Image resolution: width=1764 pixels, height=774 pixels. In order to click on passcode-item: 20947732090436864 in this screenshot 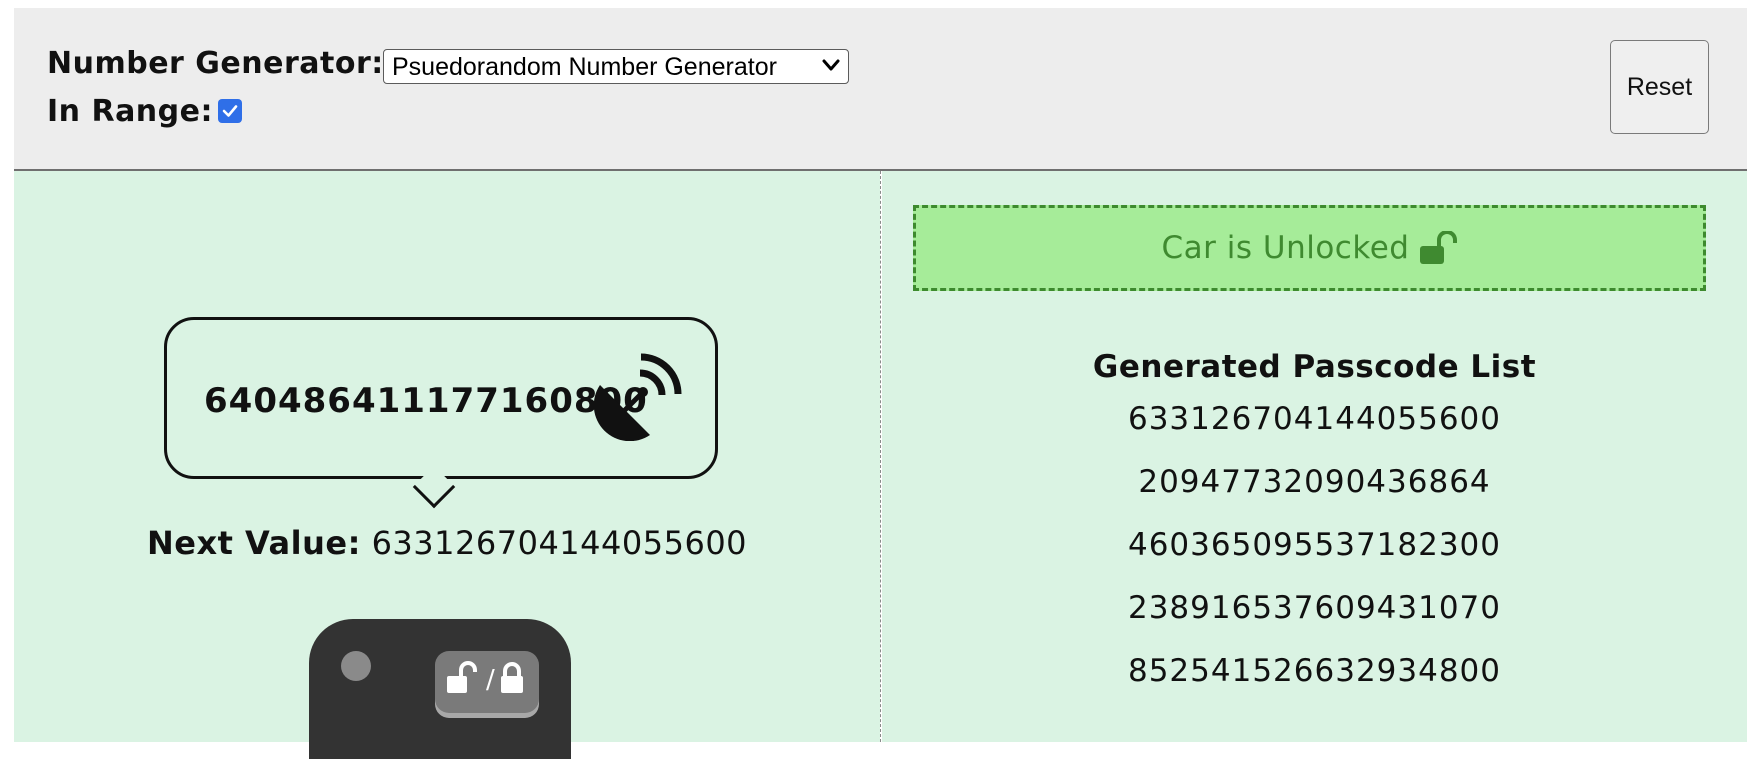, I will do `click(1314, 482)`.